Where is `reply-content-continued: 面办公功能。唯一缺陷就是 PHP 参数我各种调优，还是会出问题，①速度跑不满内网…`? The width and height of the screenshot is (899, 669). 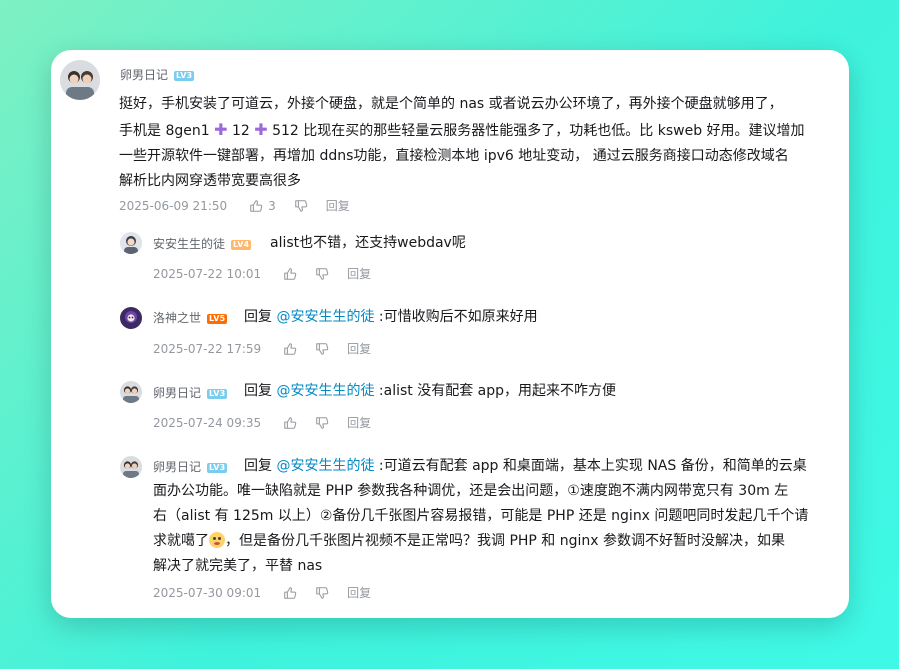
reply-content-continued: 面办公功能。唯一缺陷就是 PHP 参数我各种调优，还是会出问题，①速度跑不满内网… is located at coordinates (480, 529).